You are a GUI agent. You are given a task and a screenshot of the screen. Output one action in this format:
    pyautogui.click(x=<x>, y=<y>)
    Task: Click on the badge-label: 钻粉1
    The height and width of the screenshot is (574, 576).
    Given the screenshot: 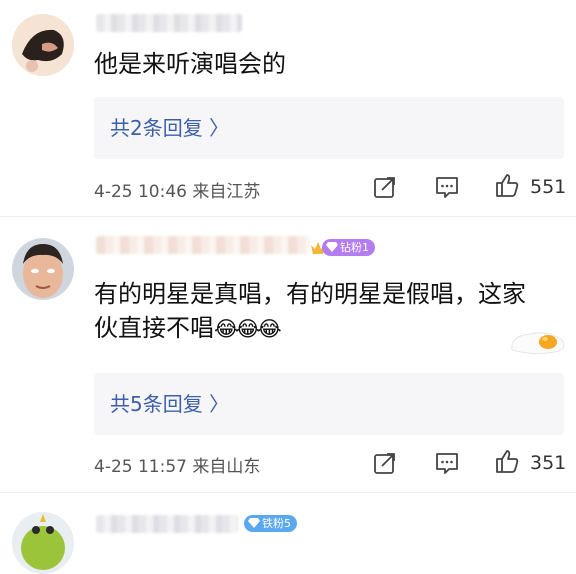 What is the action you would take?
    pyautogui.click(x=354, y=247)
    